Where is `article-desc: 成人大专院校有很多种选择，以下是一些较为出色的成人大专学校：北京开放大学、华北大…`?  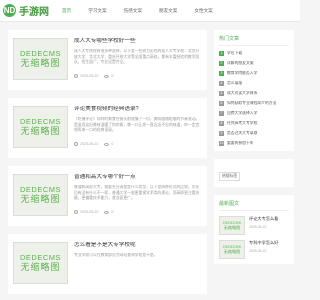
article-desc: 成人大专院校有很多种选择，以下是一些较为出色的成人大专学校：北京开放大学、华北大… is located at coordinates (137, 56).